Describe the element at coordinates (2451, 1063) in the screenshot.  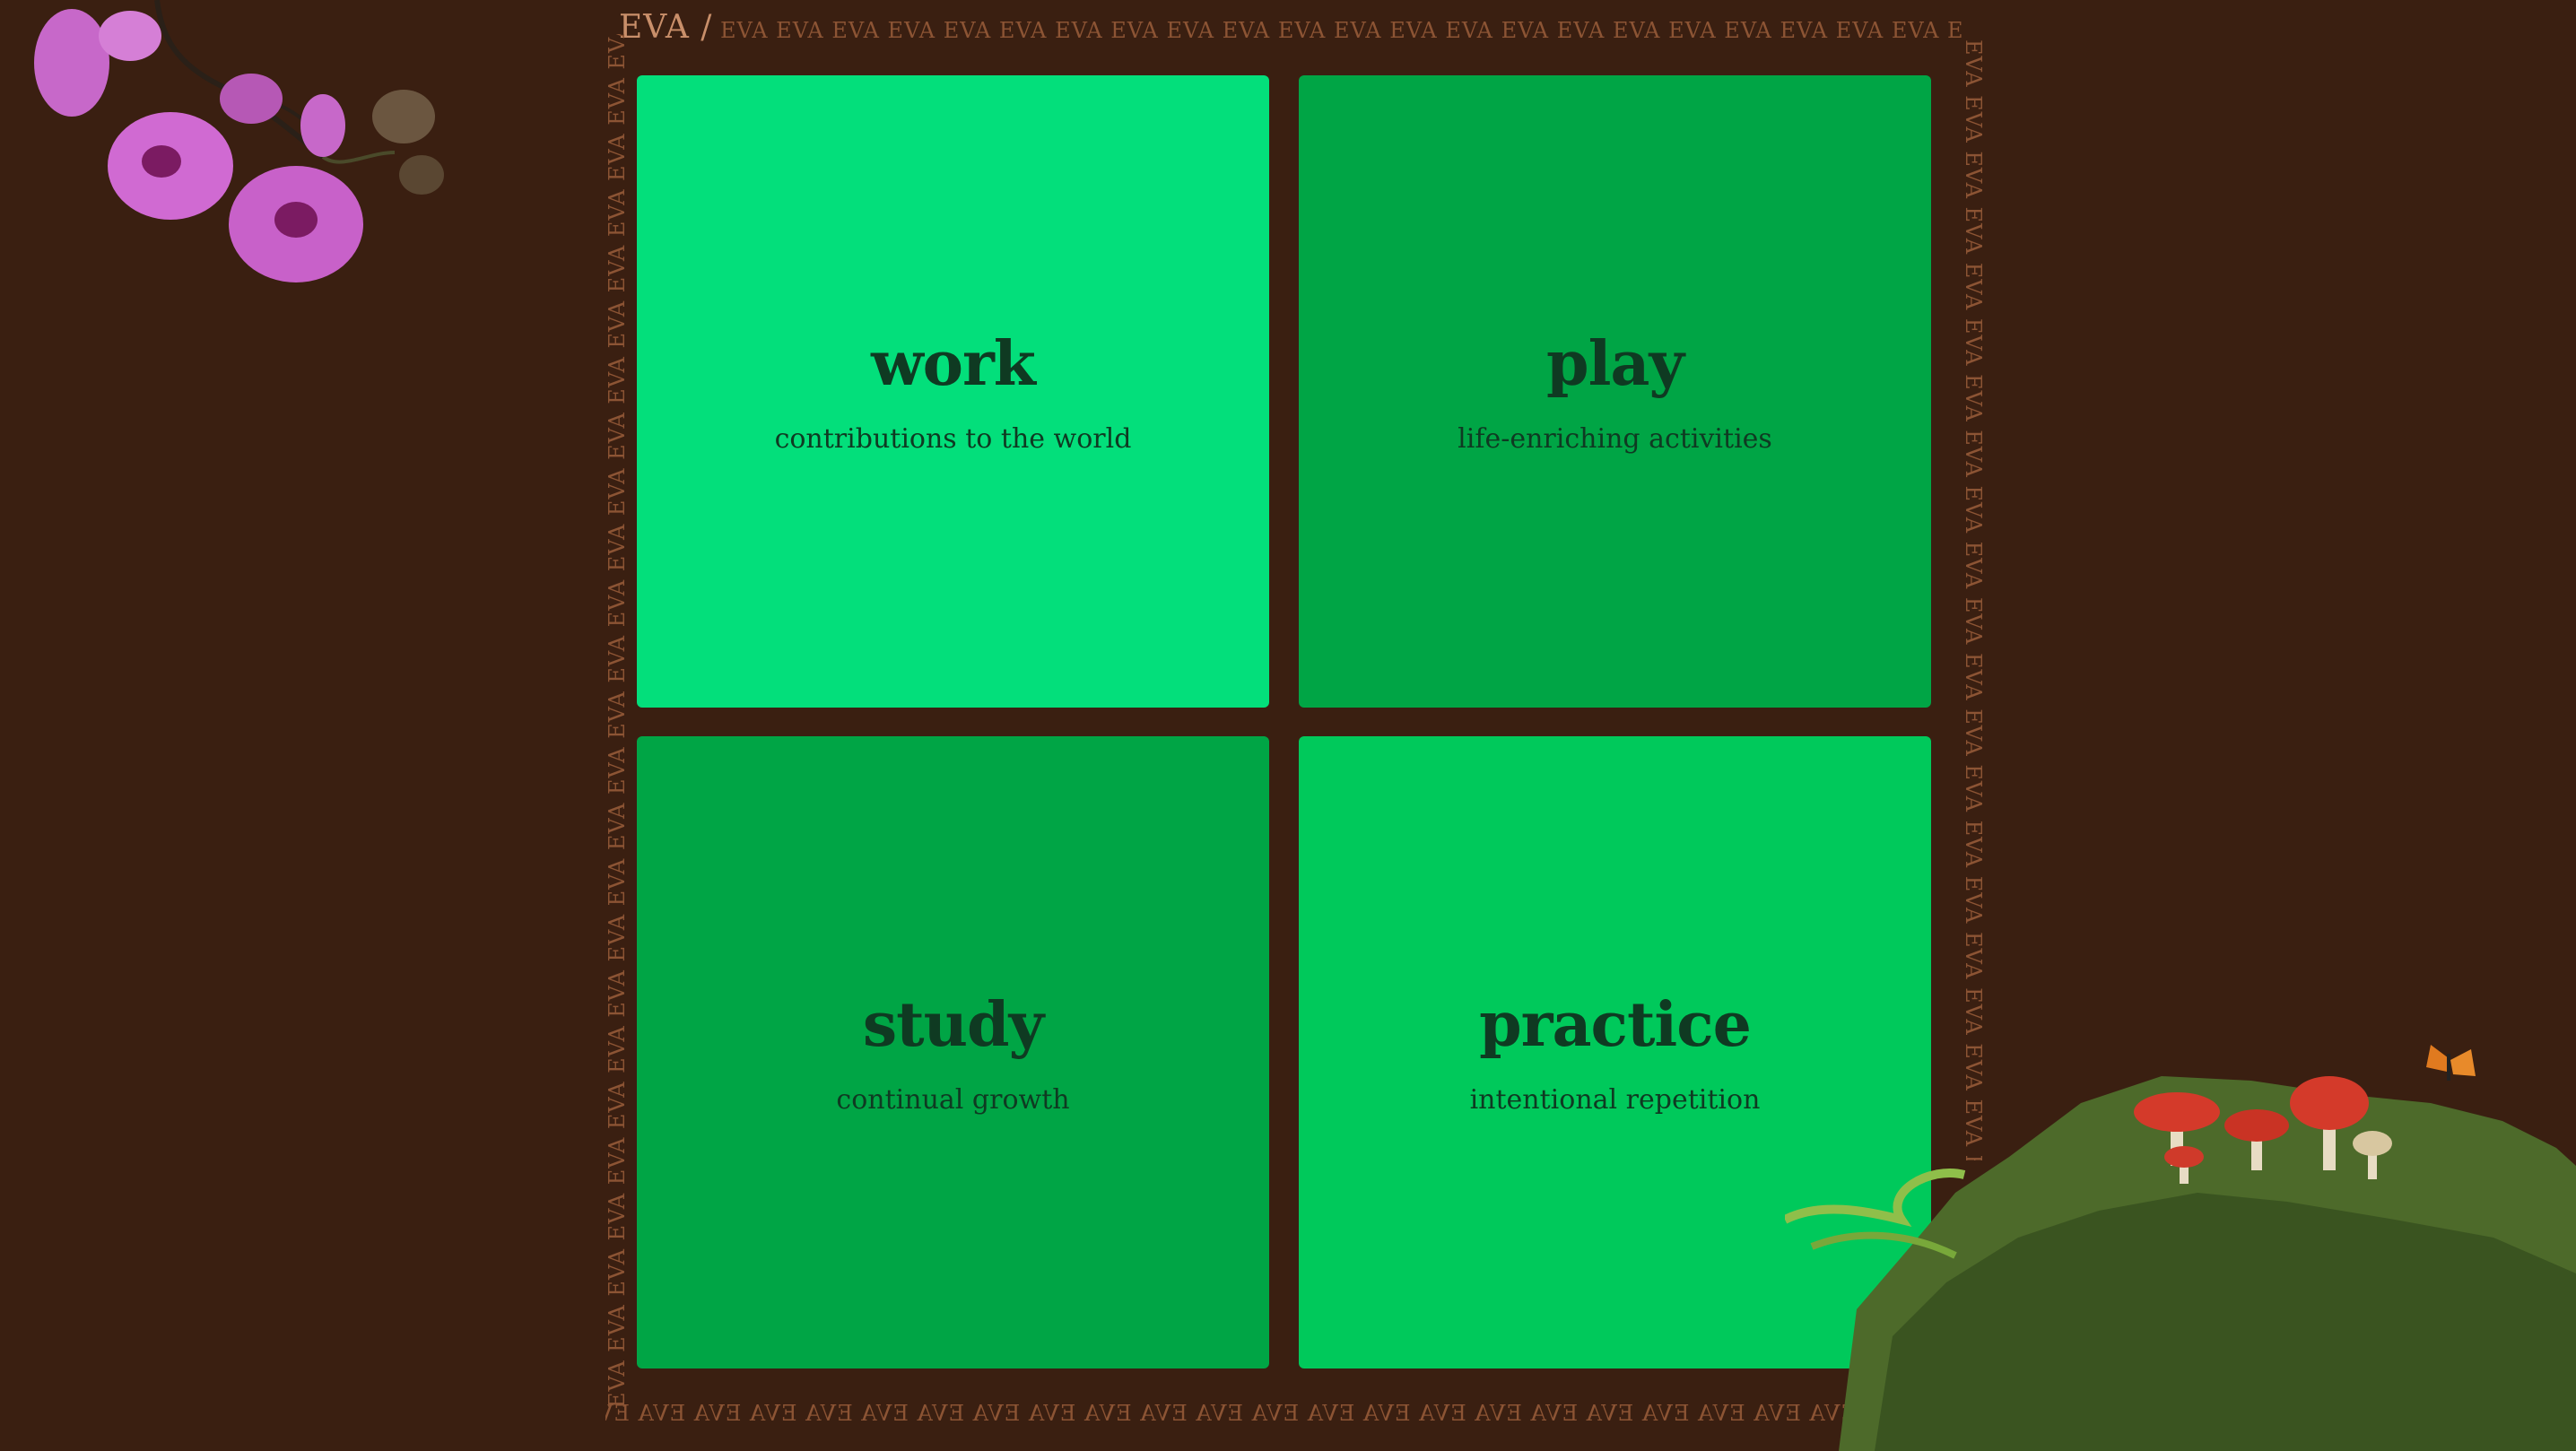
I see `butterfly-icon` at that location.